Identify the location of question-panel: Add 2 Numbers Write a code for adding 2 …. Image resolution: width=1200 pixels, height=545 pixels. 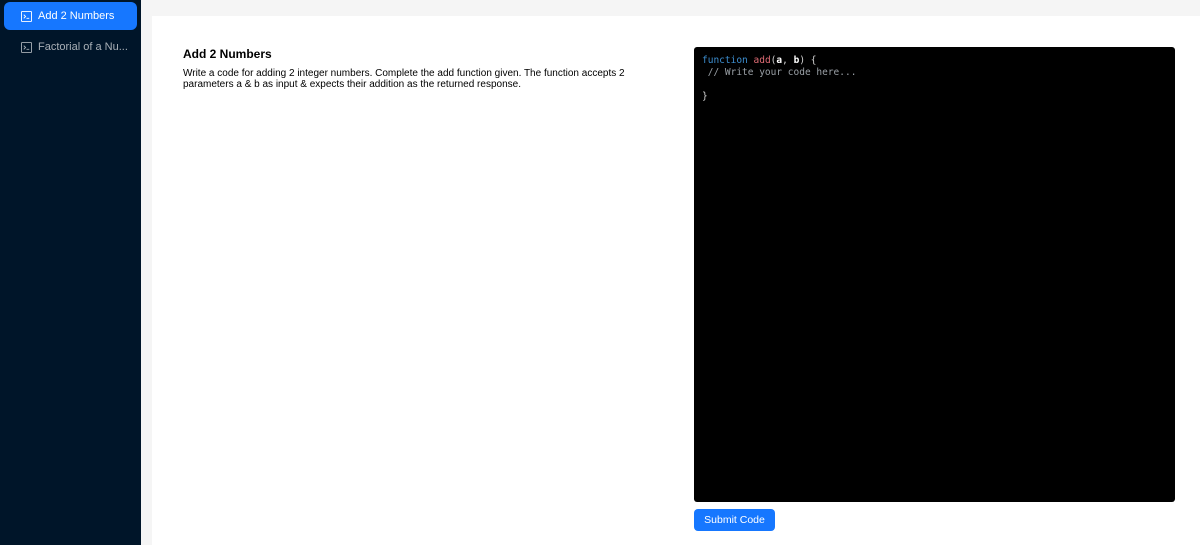
(418, 68).